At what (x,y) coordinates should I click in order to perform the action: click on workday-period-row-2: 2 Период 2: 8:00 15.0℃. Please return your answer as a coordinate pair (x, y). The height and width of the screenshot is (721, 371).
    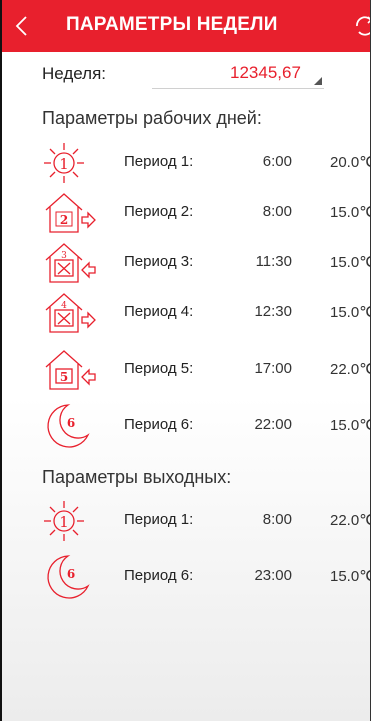
    Looking at the image, I should click on (206, 213).